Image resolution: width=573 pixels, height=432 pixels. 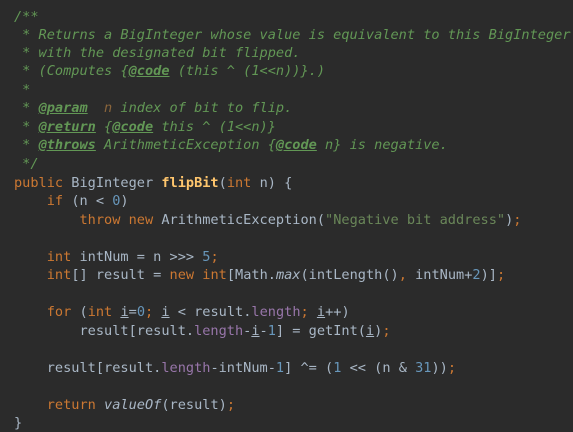 What do you see at coordinates (317, 71) in the screenshot?
I see `code-token: .)` at bounding box center [317, 71].